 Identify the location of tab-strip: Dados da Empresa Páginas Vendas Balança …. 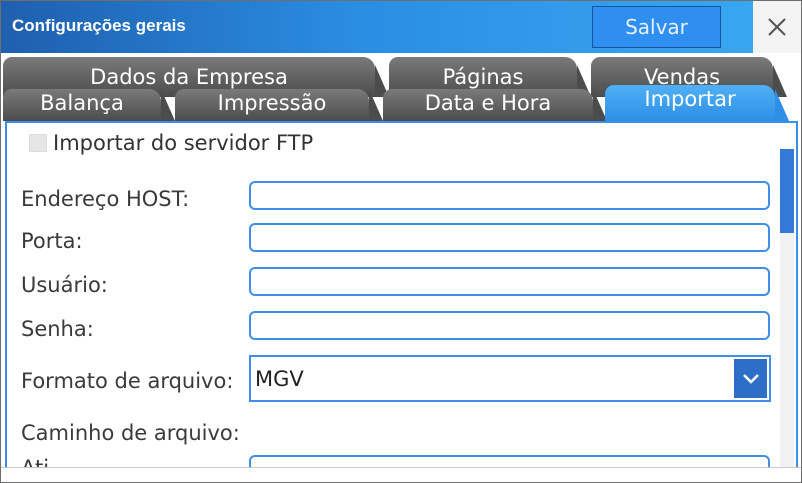
(401, 87).